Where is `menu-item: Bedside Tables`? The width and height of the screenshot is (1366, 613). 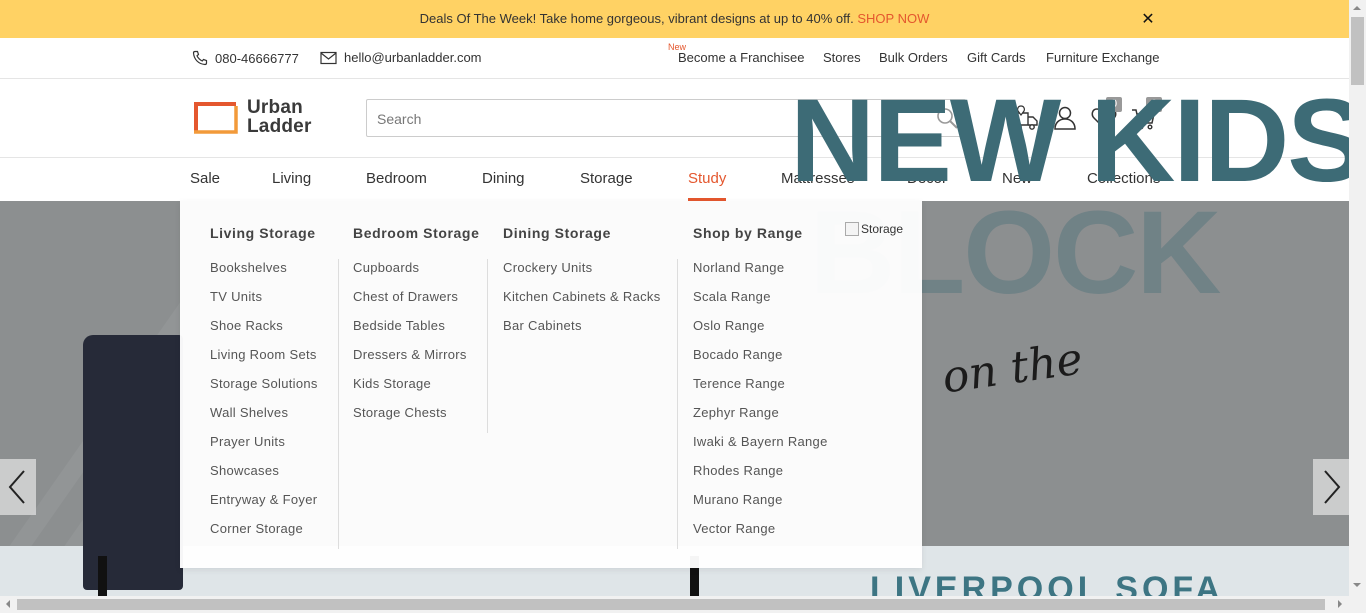 menu-item: Bedside Tables is located at coordinates (416, 332).